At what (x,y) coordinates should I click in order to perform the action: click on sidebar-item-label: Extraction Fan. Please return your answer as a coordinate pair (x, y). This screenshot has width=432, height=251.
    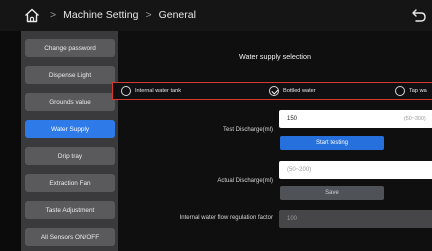
    Looking at the image, I should click on (70, 183).